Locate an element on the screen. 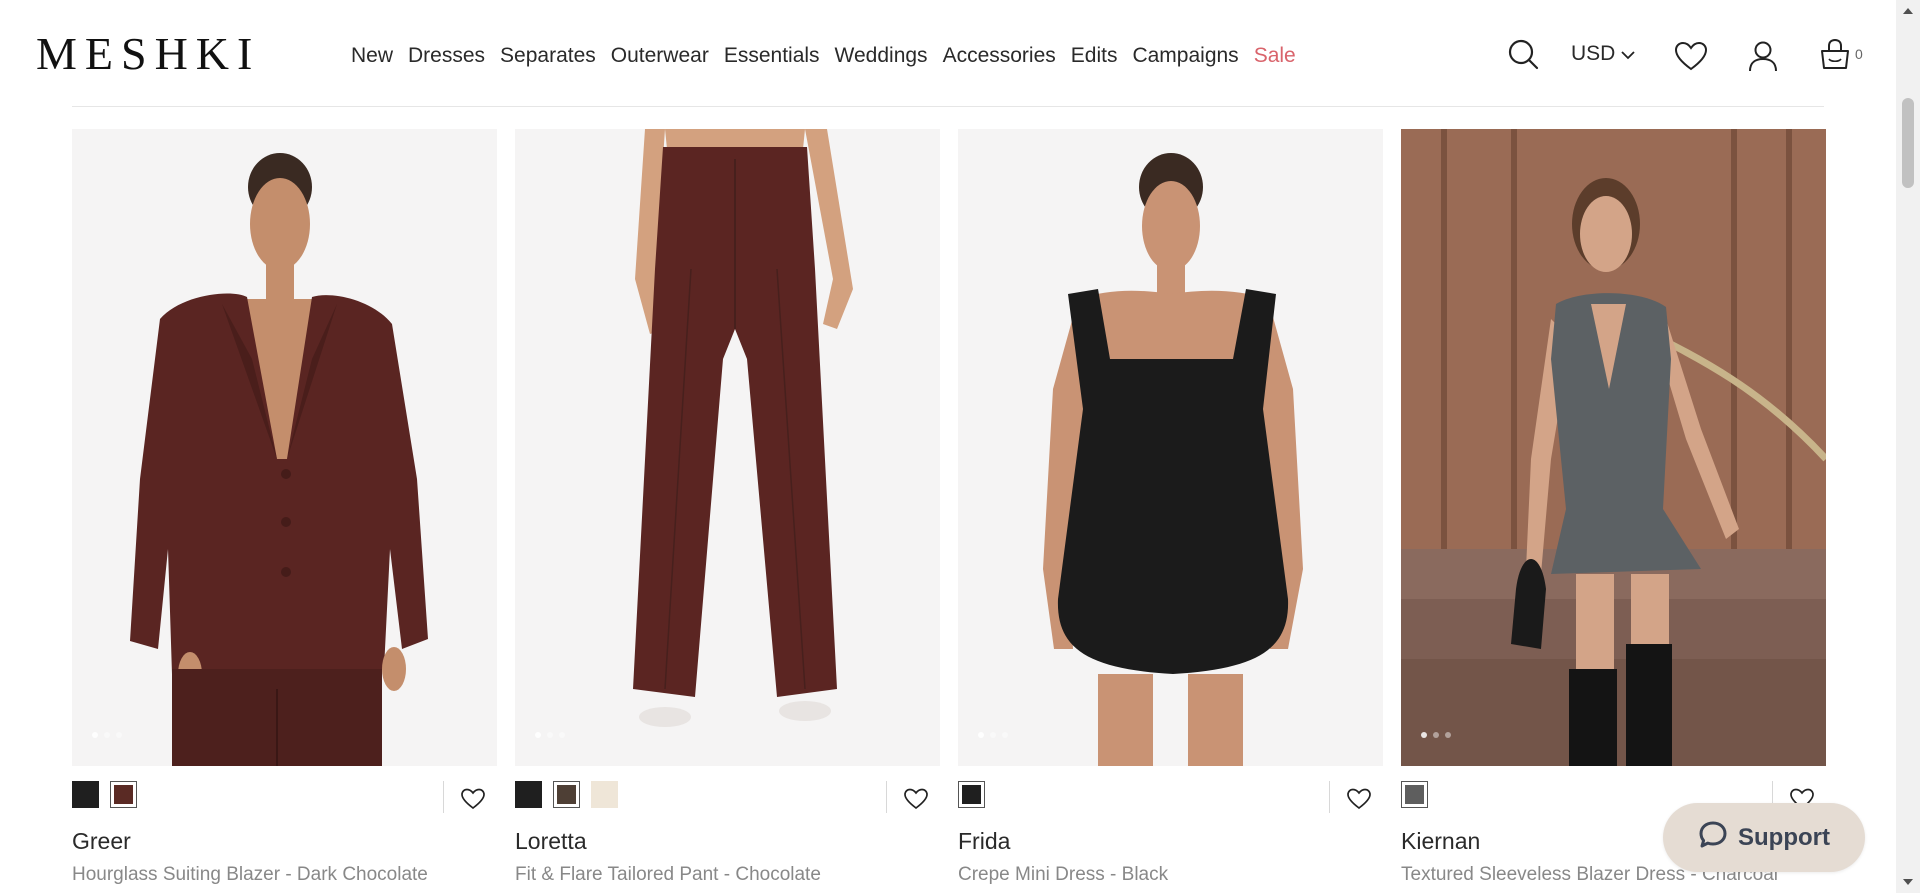 This screenshot has height=893, width=1920. nav-item-campaigns: Campaigns is located at coordinates (1185, 56).